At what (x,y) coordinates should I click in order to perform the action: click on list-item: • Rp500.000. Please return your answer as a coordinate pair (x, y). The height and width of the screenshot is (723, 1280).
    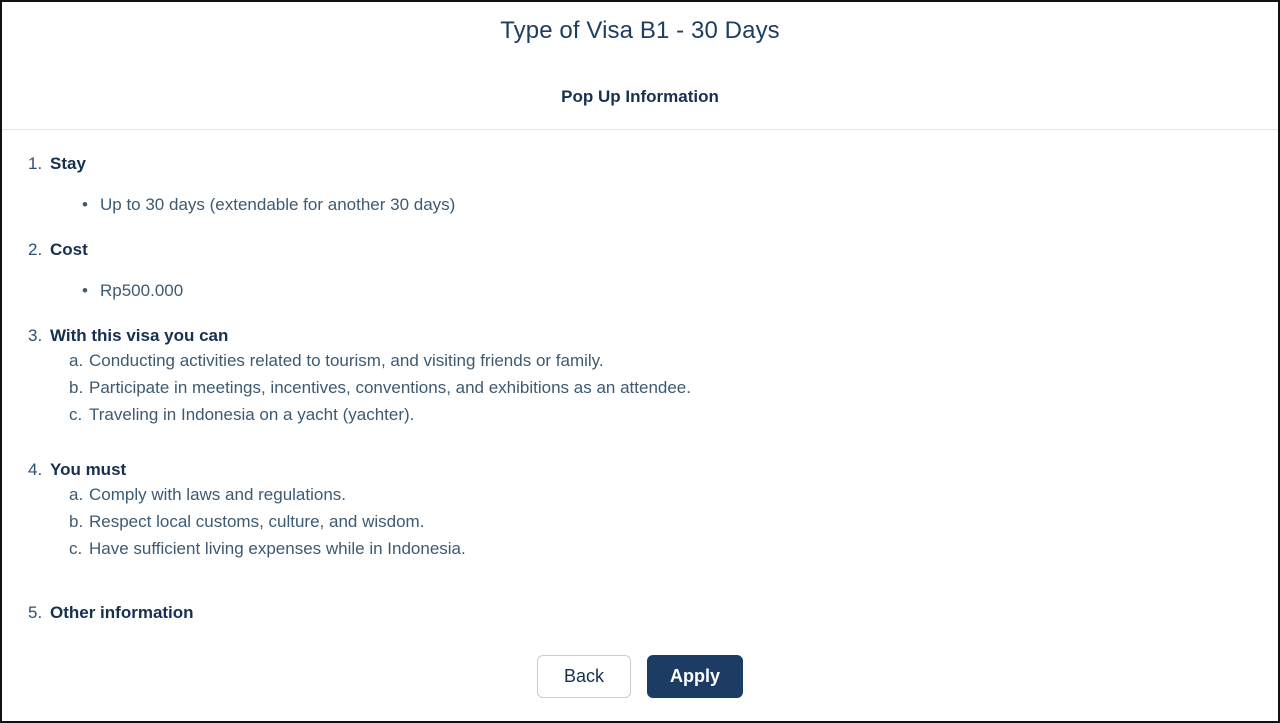
    Looking at the image, I should click on (640, 291).